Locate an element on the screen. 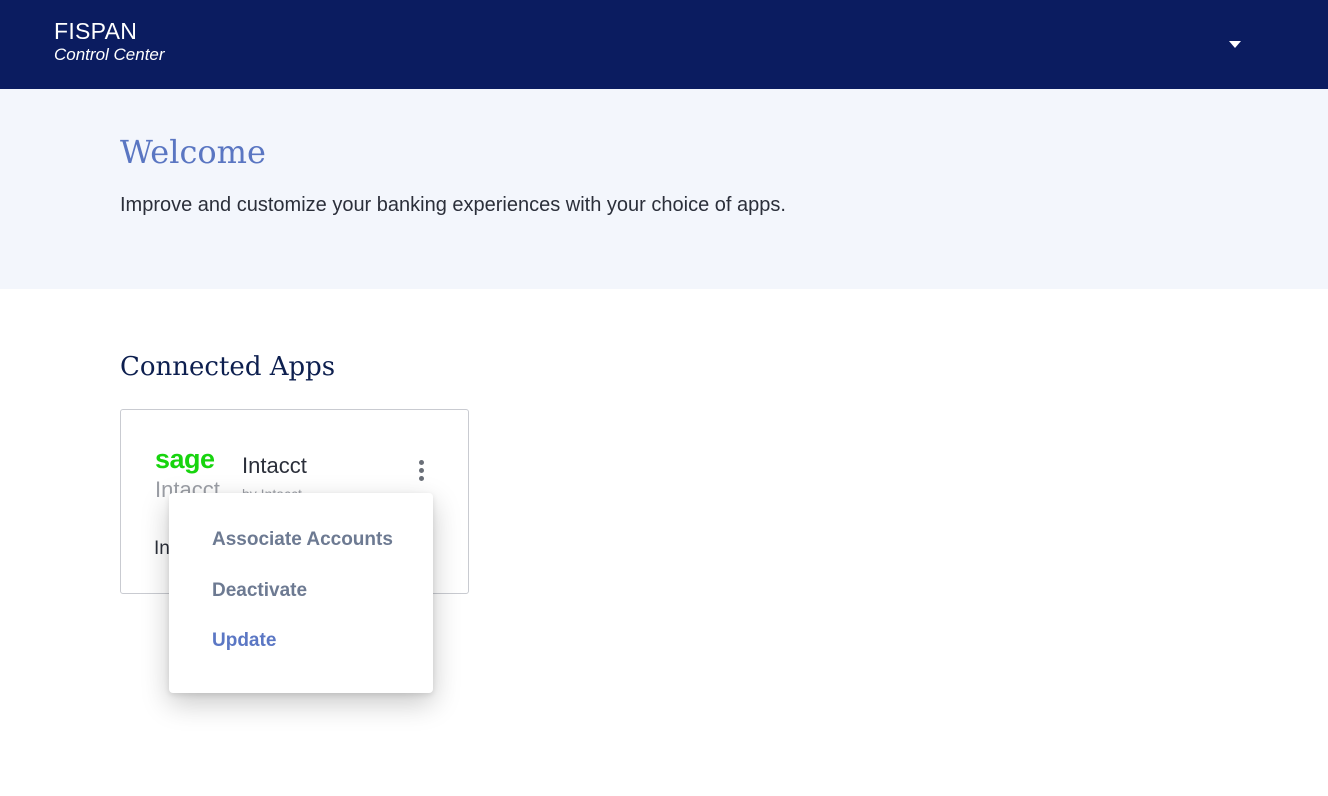 Image resolution: width=1328 pixels, height=796 pixels. more-vertical-icon is located at coordinates (421, 470).